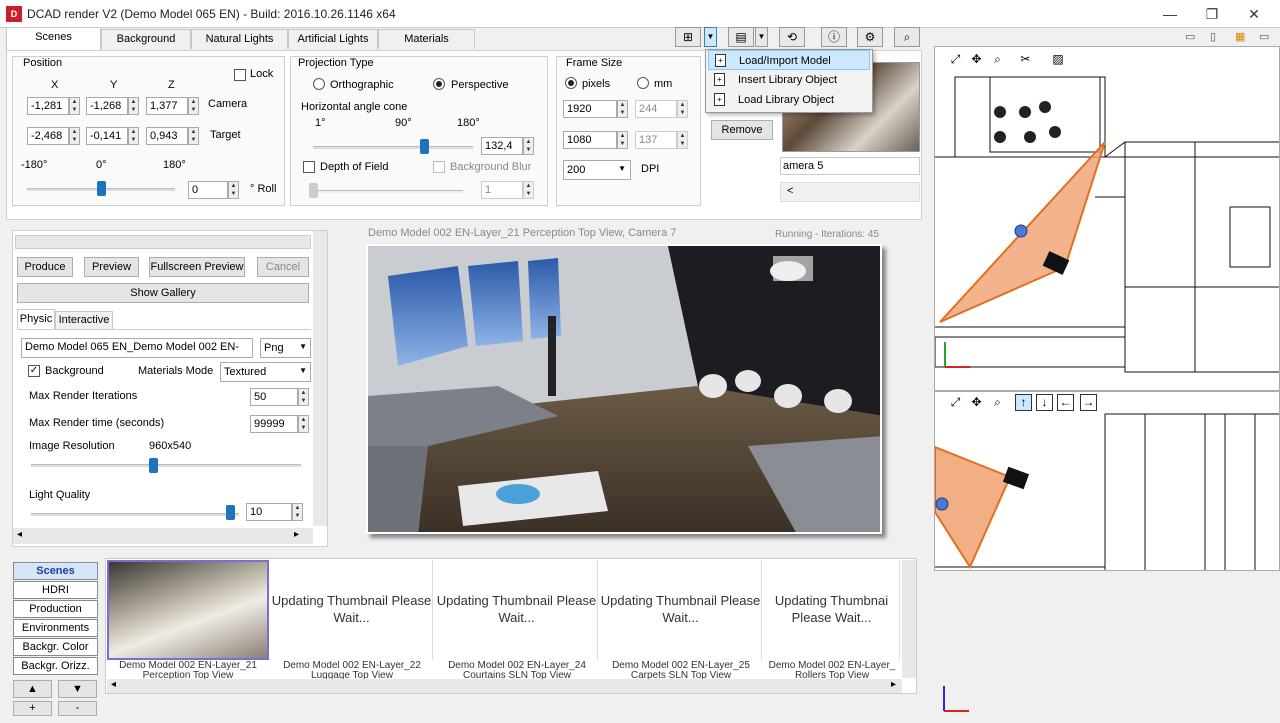 The image size is (1280, 723). Describe the element at coordinates (163, 293) in the screenshot. I see `show-gallery-button: Show Gallery` at that location.